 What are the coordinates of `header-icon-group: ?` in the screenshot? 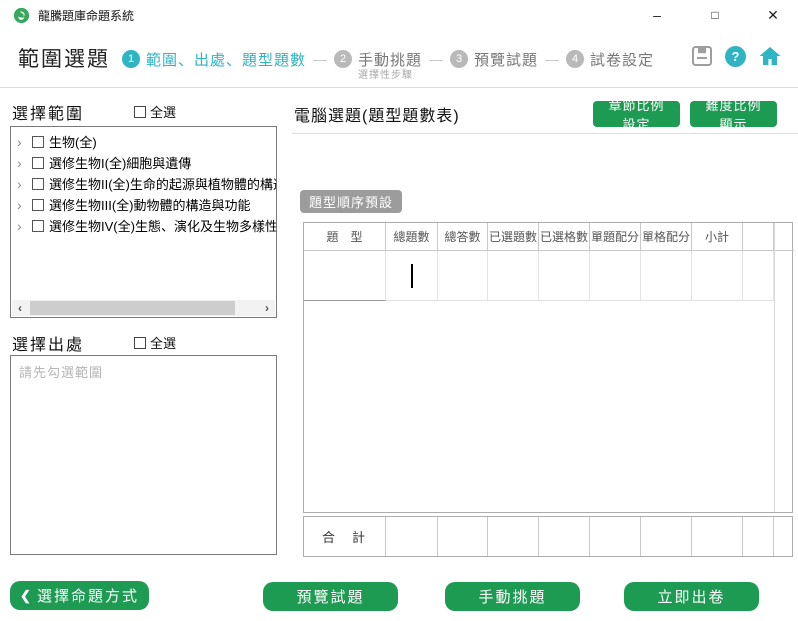 It's located at (736, 56).